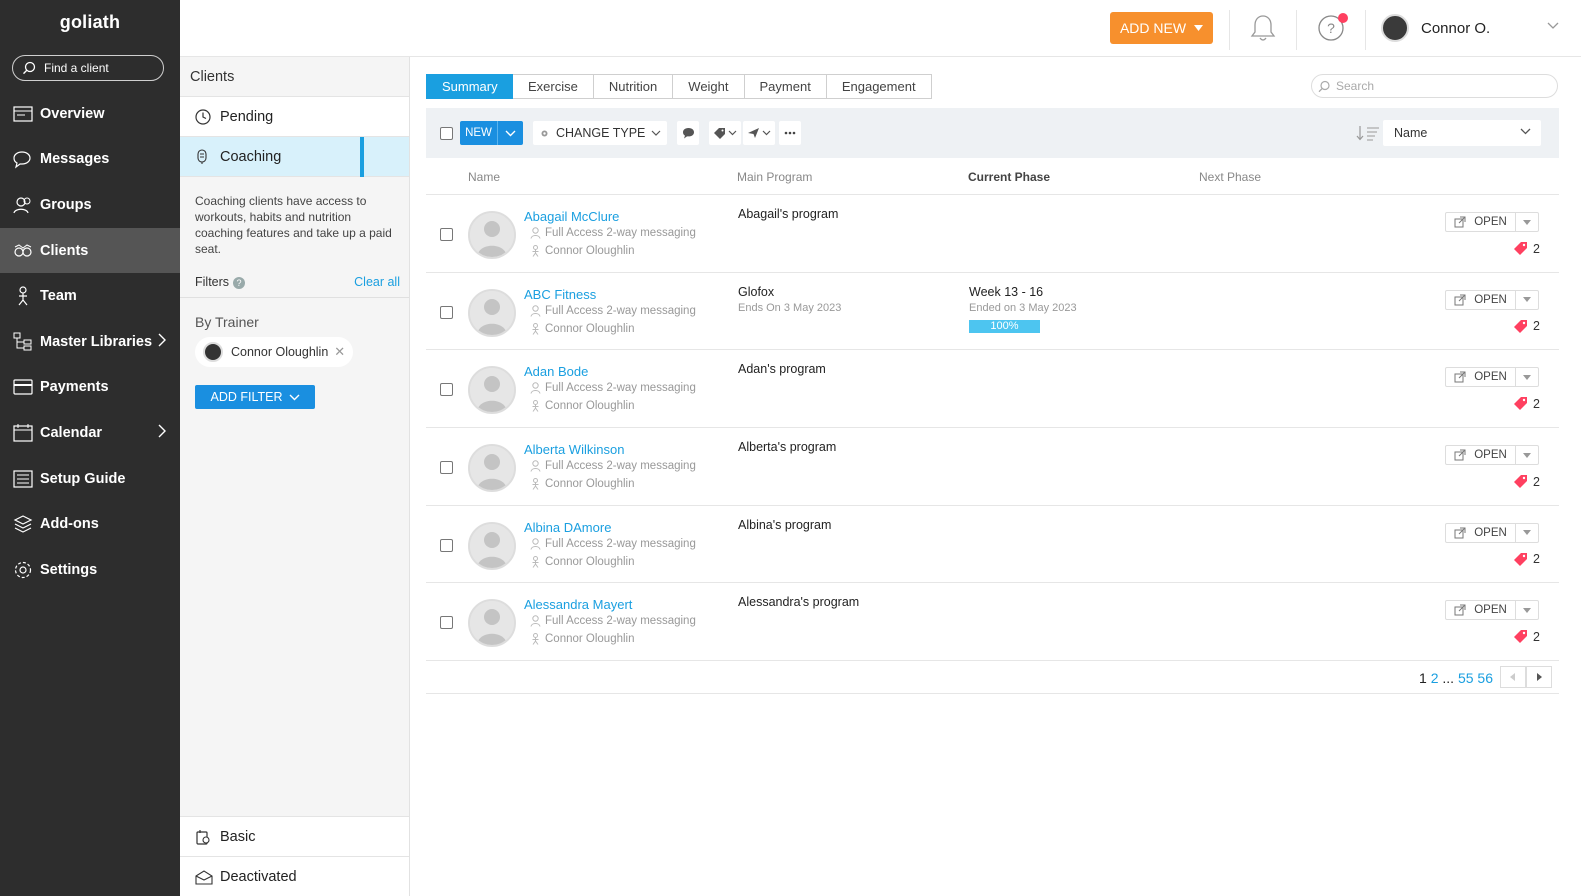  I want to click on tab-engagement: Engagement, so click(879, 86).